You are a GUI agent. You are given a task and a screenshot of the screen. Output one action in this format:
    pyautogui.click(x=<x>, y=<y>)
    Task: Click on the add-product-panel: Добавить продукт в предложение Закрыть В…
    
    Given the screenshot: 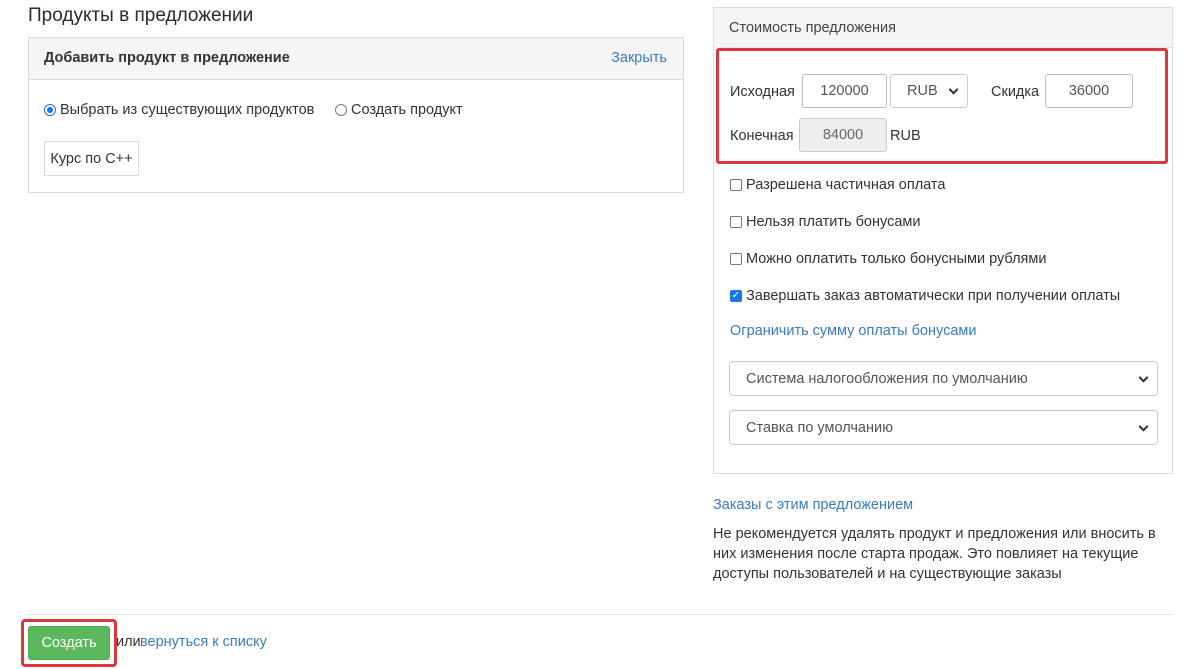 What is the action you would take?
    pyautogui.click(x=356, y=115)
    